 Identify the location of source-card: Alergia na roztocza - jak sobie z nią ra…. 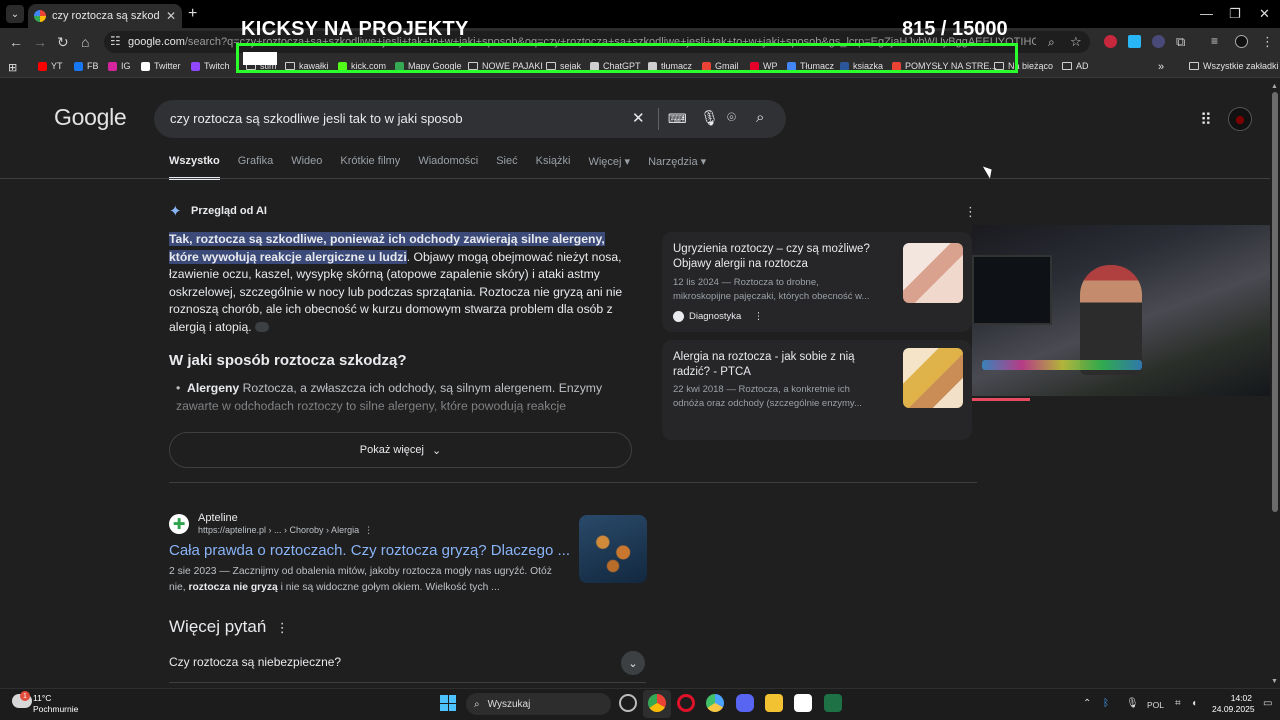
(817, 390).